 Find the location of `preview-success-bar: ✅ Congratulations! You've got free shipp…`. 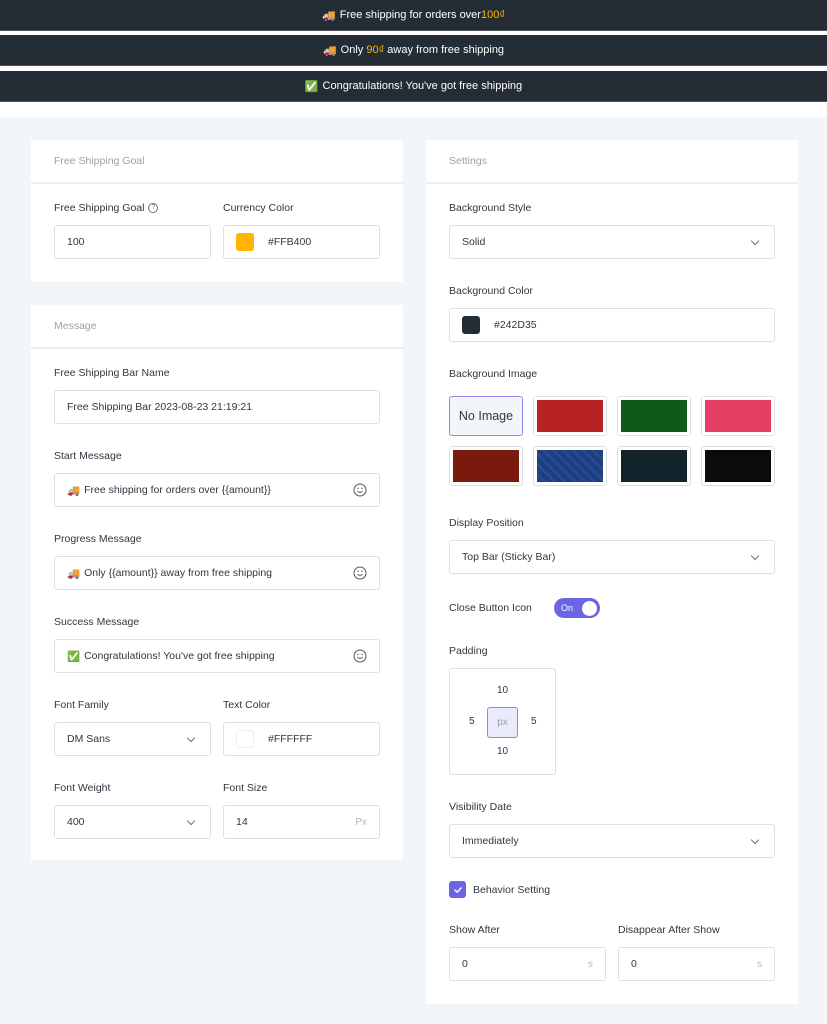

preview-success-bar: ✅ Congratulations! You've got free shipp… is located at coordinates (413, 86).